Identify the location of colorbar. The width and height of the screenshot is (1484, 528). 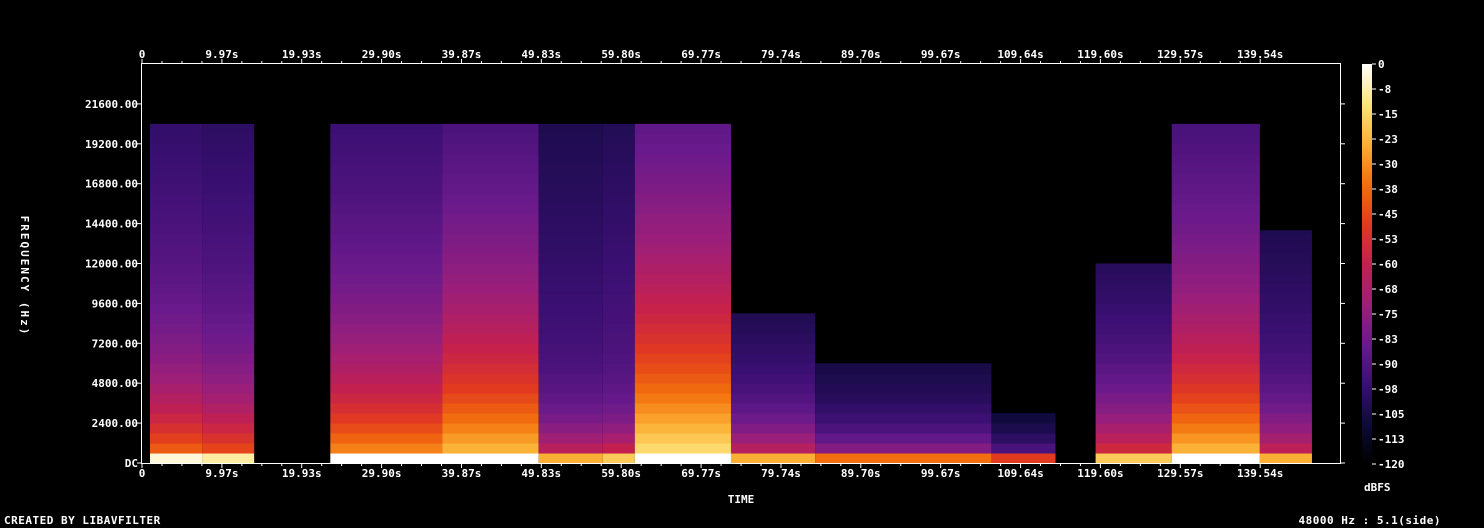
(1367, 264).